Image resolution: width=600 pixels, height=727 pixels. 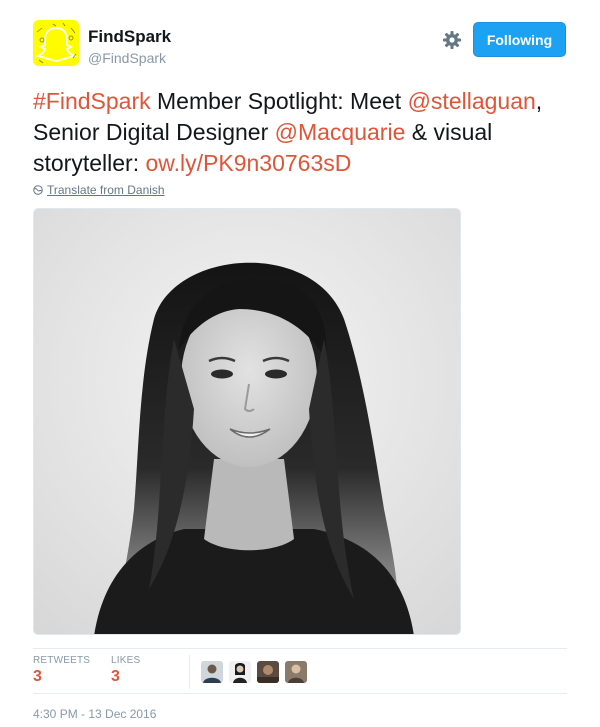 I want to click on url-link: ow.ly/PK9n30763sD, so click(x=248, y=163).